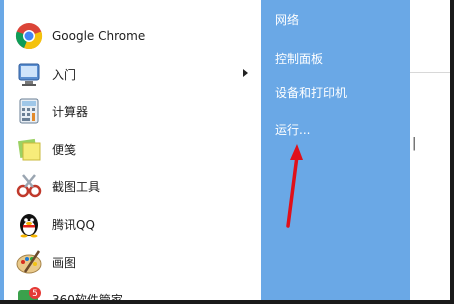  Describe the element at coordinates (64, 262) in the screenshot. I see `program-label: 画图` at that location.